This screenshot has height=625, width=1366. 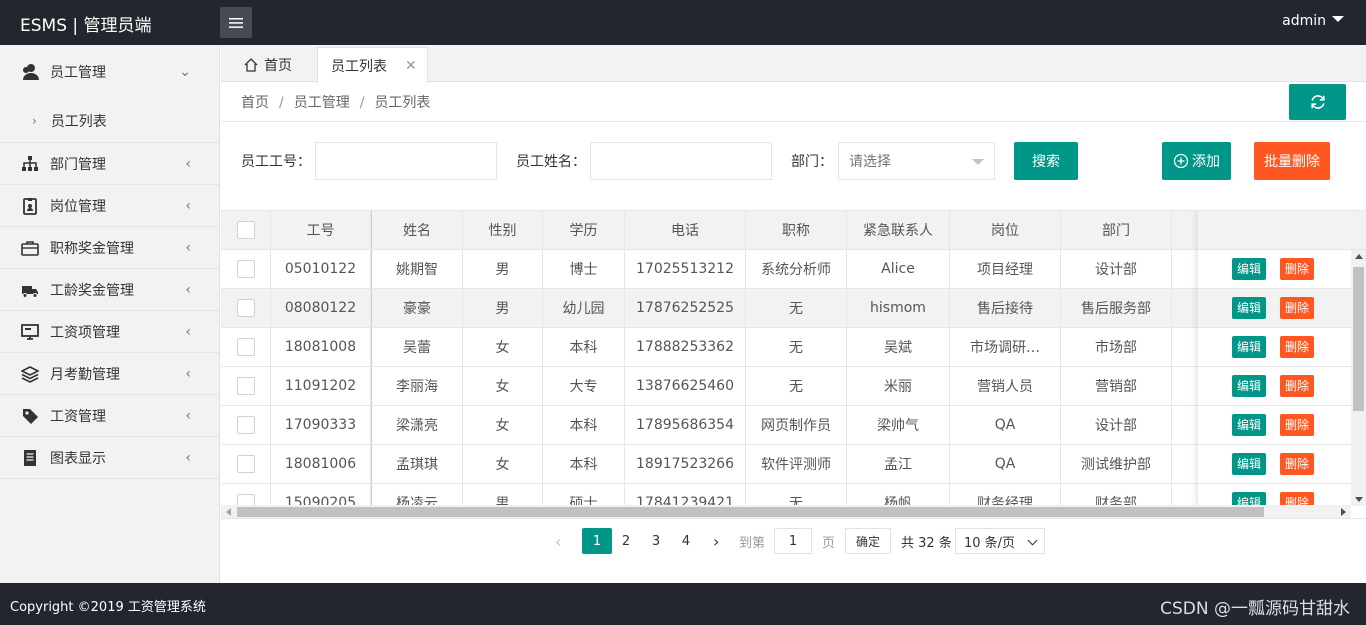 I want to click on prev-page-icon: ‹, so click(x=558, y=541).